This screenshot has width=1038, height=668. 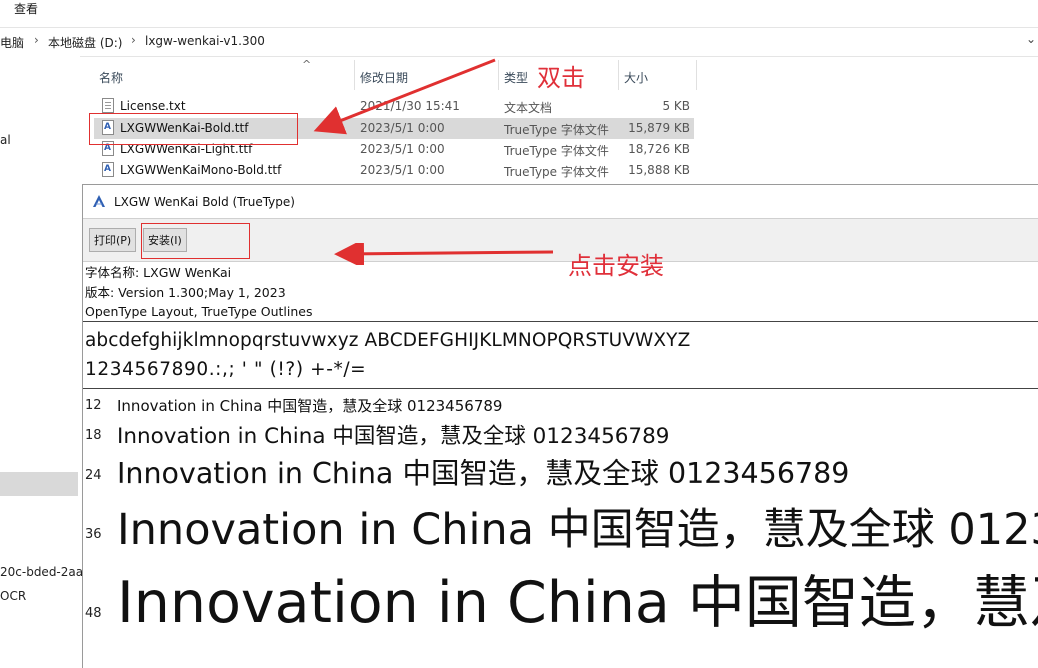 What do you see at coordinates (153, 106) in the screenshot?
I see `file-name: License.txt` at bounding box center [153, 106].